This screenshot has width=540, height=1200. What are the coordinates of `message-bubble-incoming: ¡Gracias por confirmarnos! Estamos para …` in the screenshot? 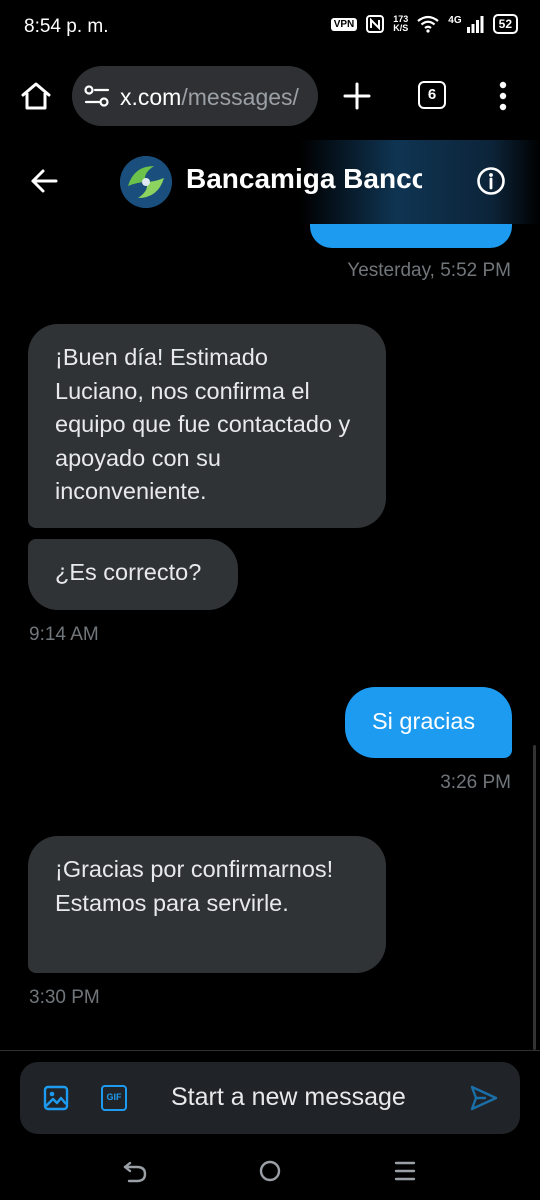 It's located at (207, 904).